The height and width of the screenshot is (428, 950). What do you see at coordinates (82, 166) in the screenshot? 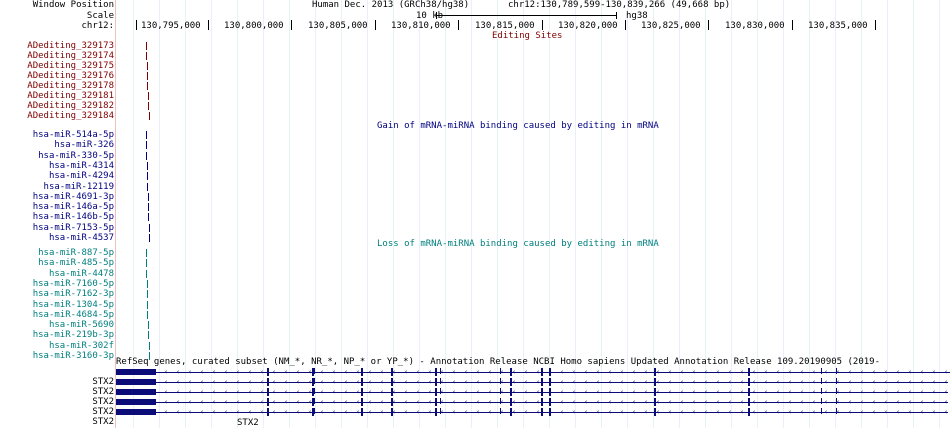
I see `gain-mirna-label: hsa-miR-4314` at bounding box center [82, 166].